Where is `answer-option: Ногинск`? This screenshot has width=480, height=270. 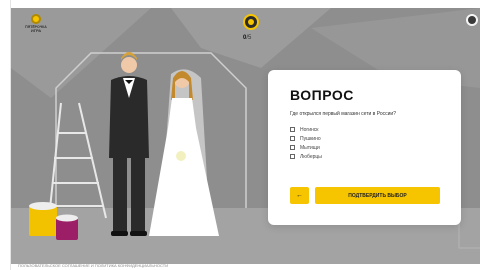
answer-option: Ногинск is located at coordinates (306, 129).